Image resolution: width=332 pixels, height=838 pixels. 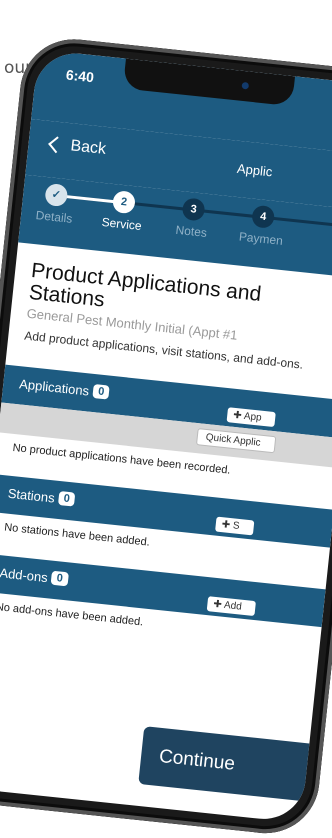 I want to click on step-service: 2 Service, so click(x=123, y=211).